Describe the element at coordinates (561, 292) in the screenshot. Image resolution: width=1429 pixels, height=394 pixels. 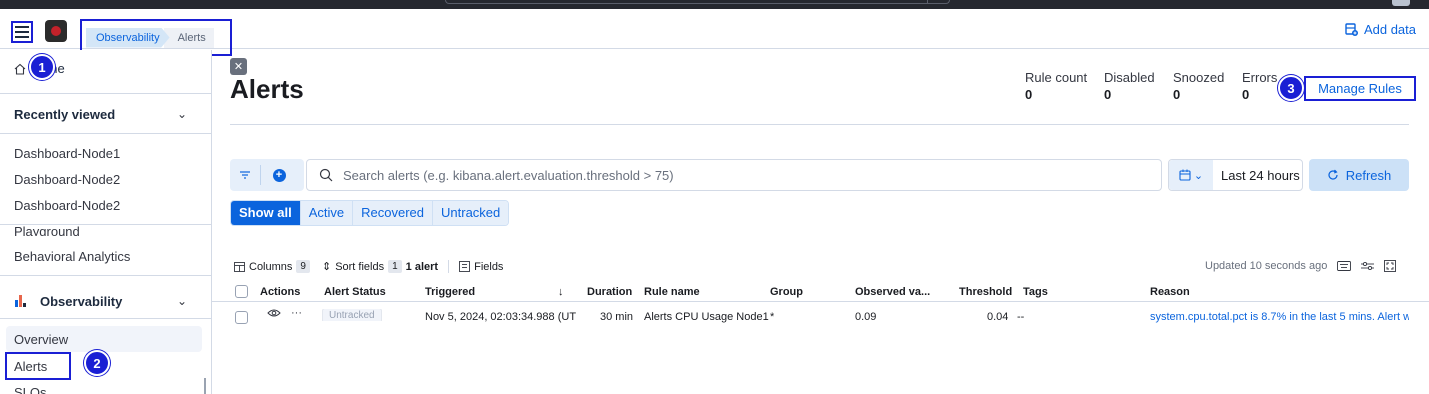
I see `sort-arrow-icon: ↓` at that location.